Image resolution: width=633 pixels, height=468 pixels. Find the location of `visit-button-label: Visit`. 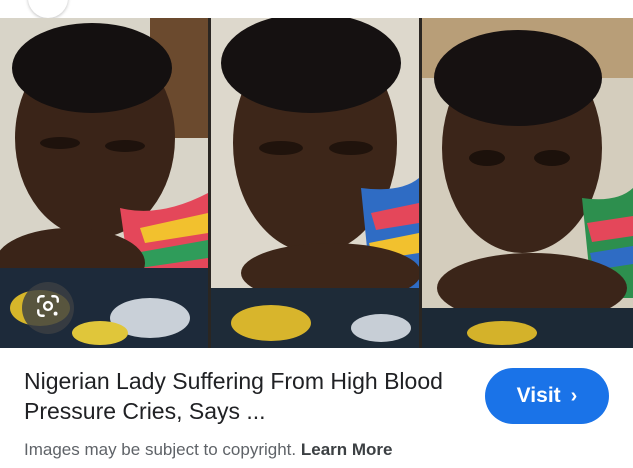

visit-button-label: Visit is located at coordinates (538, 395).